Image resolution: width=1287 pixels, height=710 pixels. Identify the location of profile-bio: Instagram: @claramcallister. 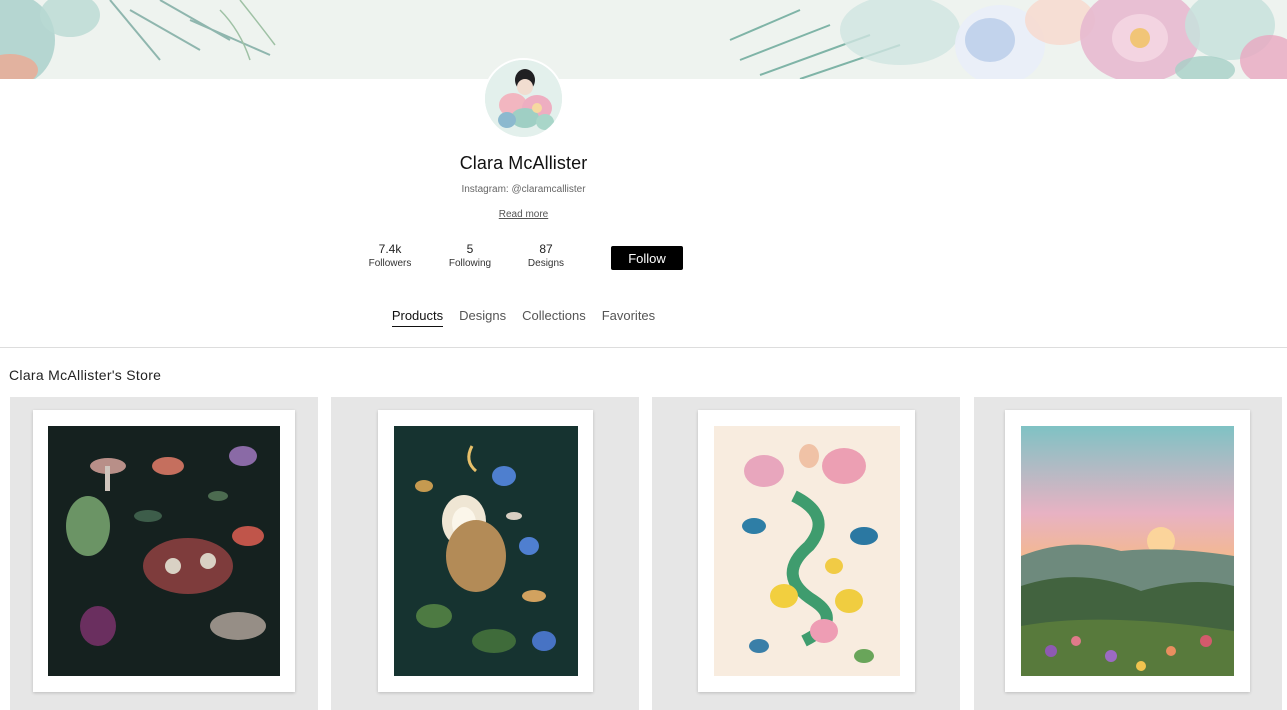
(523, 189).